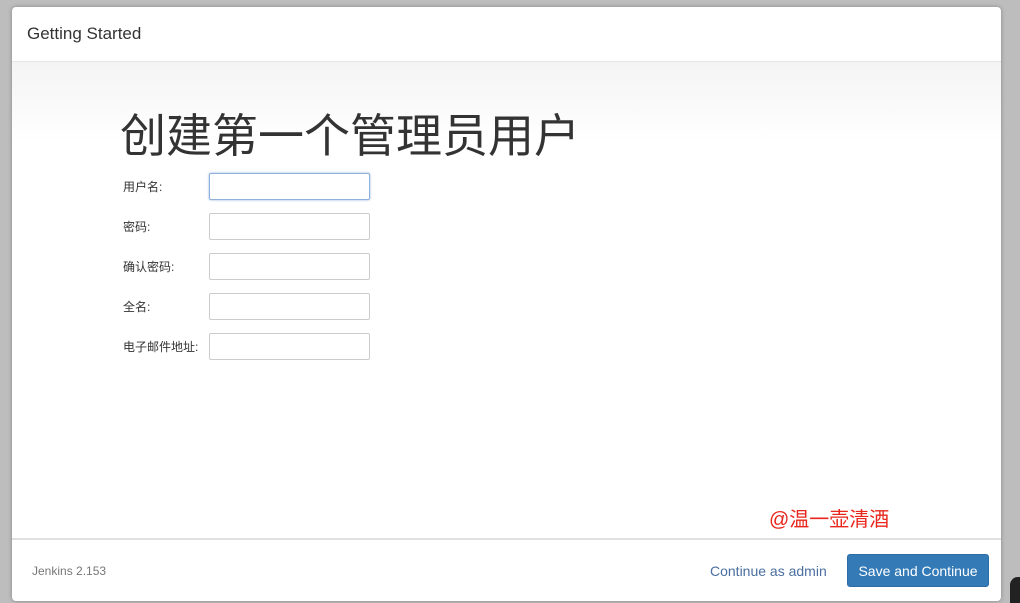  Describe the element at coordinates (137, 227) in the screenshot. I see `password-label: 密码:` at that location.